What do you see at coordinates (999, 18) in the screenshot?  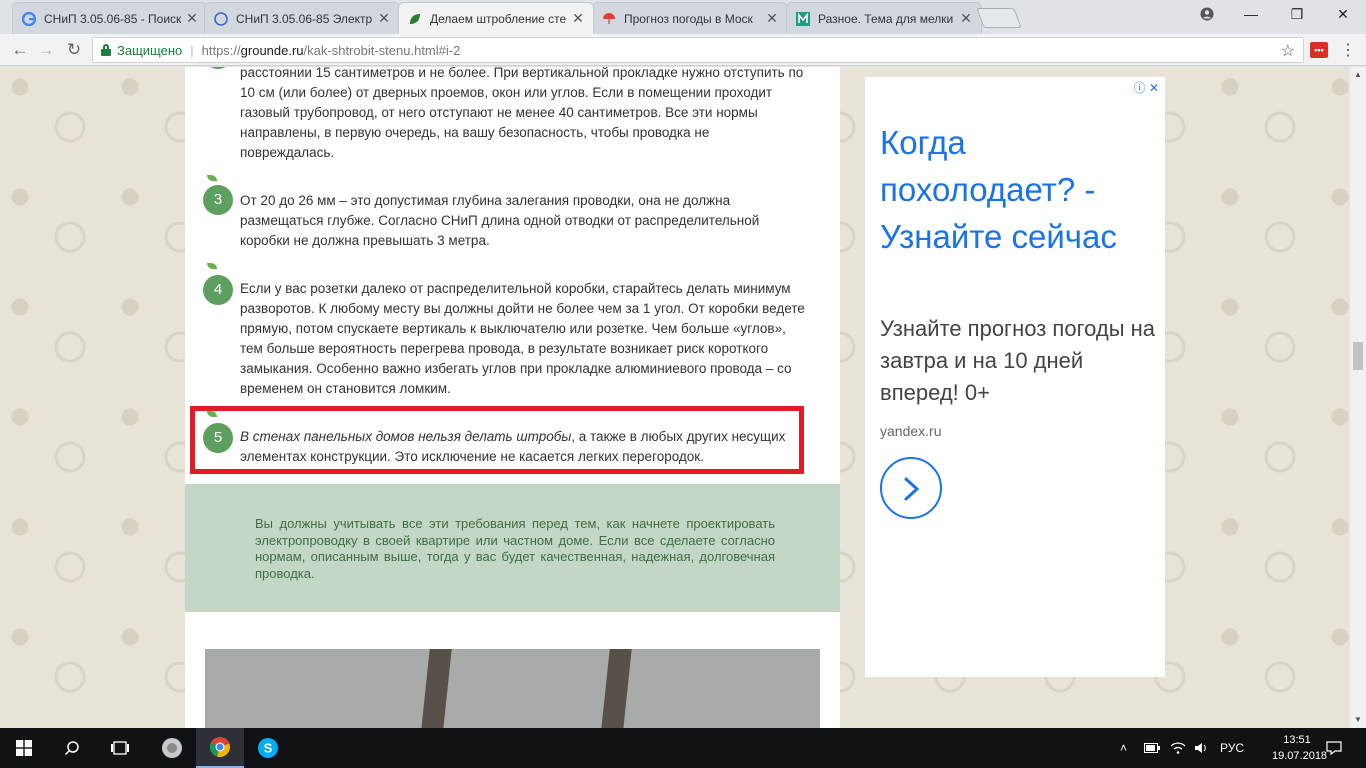 I see `new-tab-button` at bounding box center [999, 18].